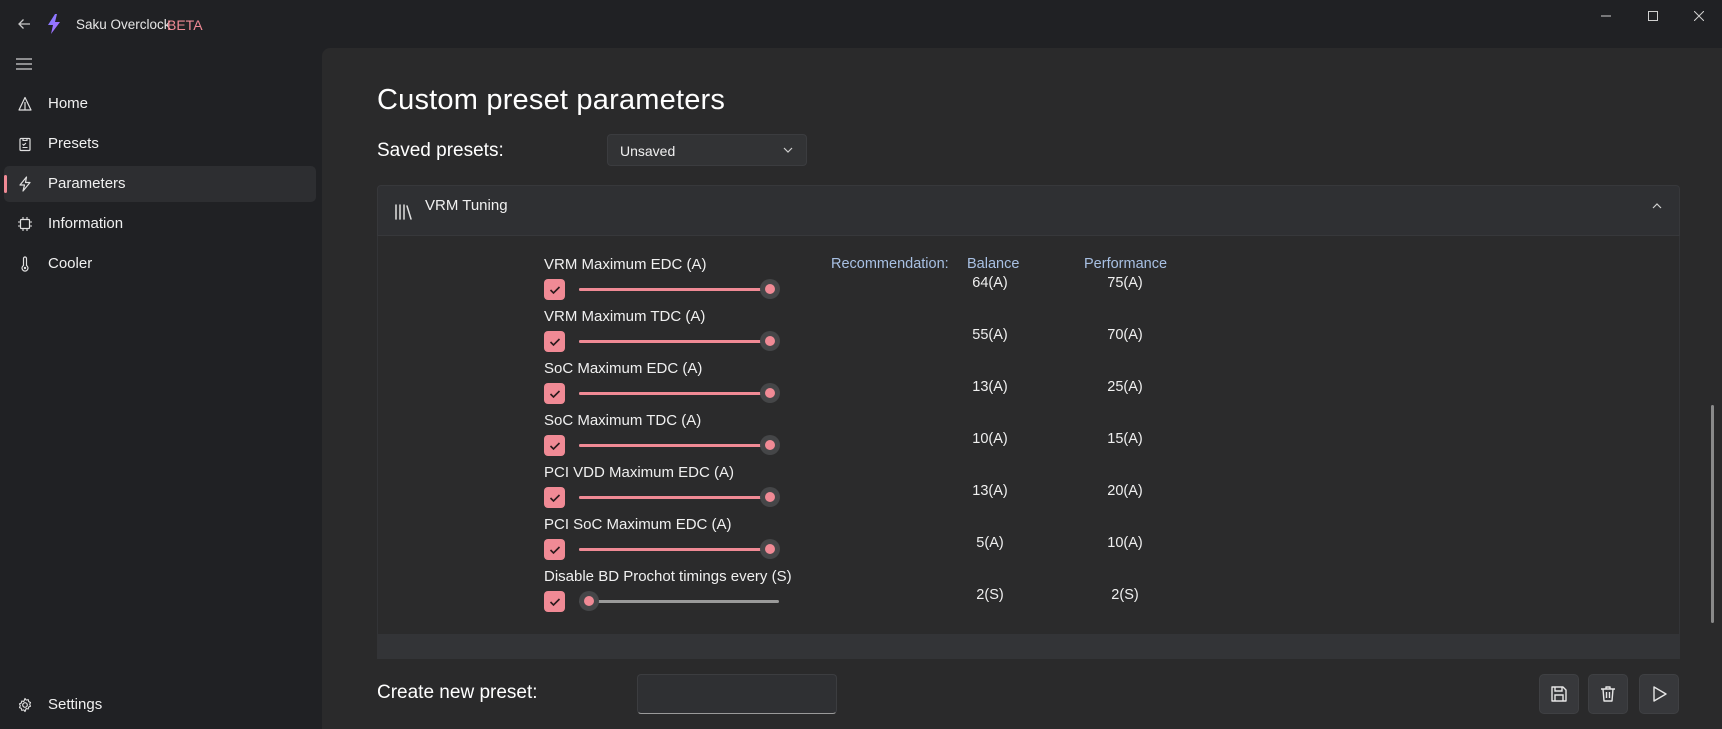 The image size is (1722, 729). I want to click on sidebar-item-parameters: Parameters, so click(160, 184).